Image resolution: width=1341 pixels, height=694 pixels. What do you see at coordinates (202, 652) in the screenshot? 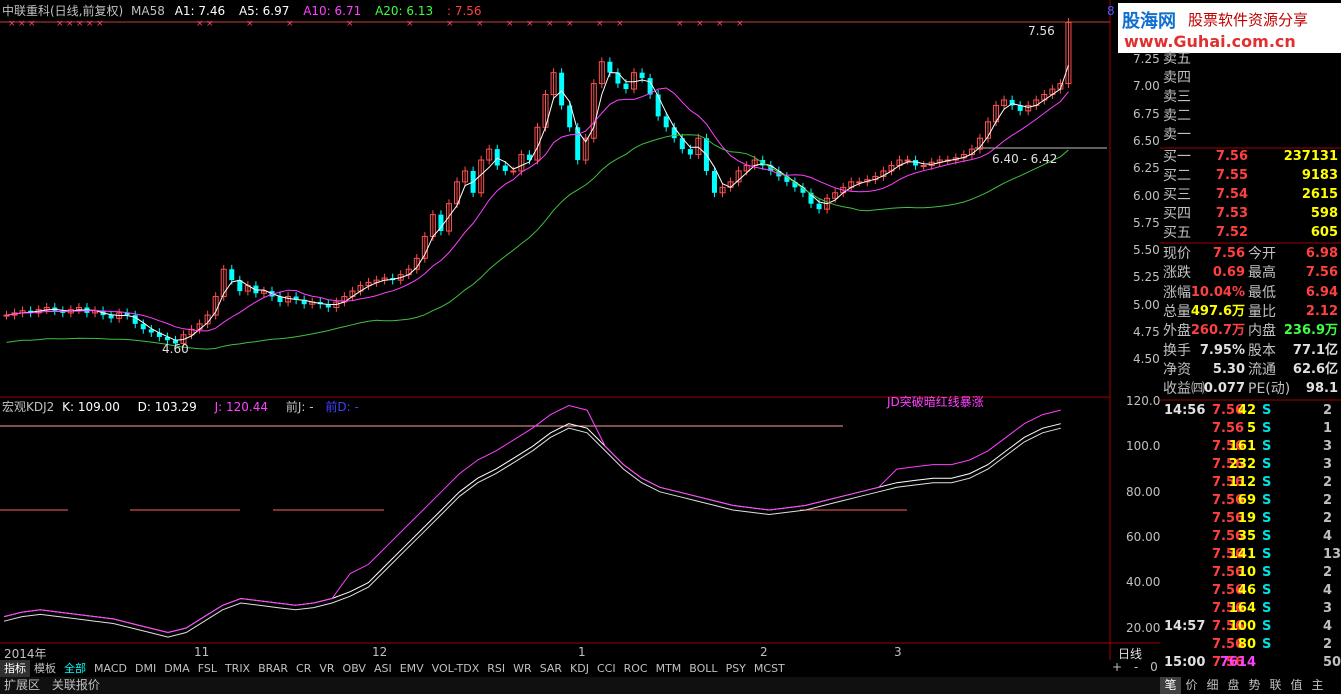
I see `x-axis-label: 11` at bounding box center [202, 652].